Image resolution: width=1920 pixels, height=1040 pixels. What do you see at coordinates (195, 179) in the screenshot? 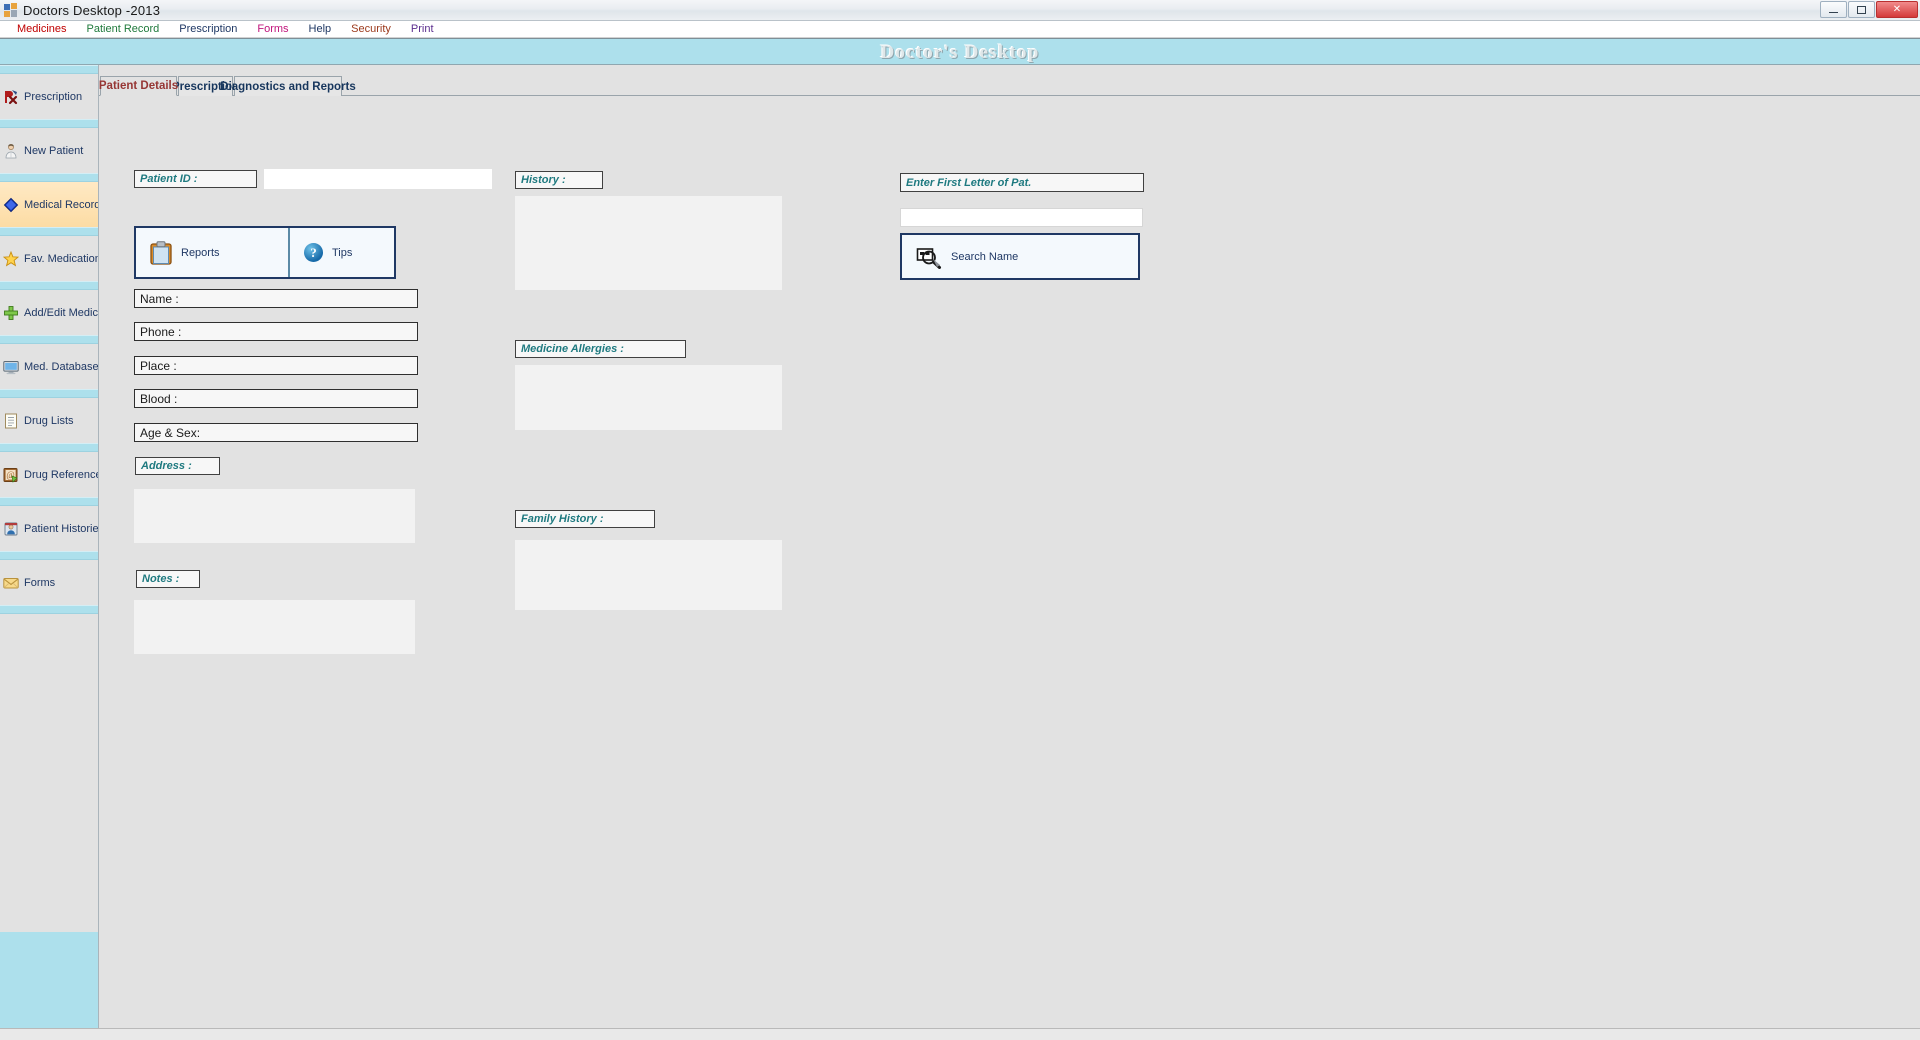
I see `patient-id-label: Patient ID :` at bounding box center [195, 179].